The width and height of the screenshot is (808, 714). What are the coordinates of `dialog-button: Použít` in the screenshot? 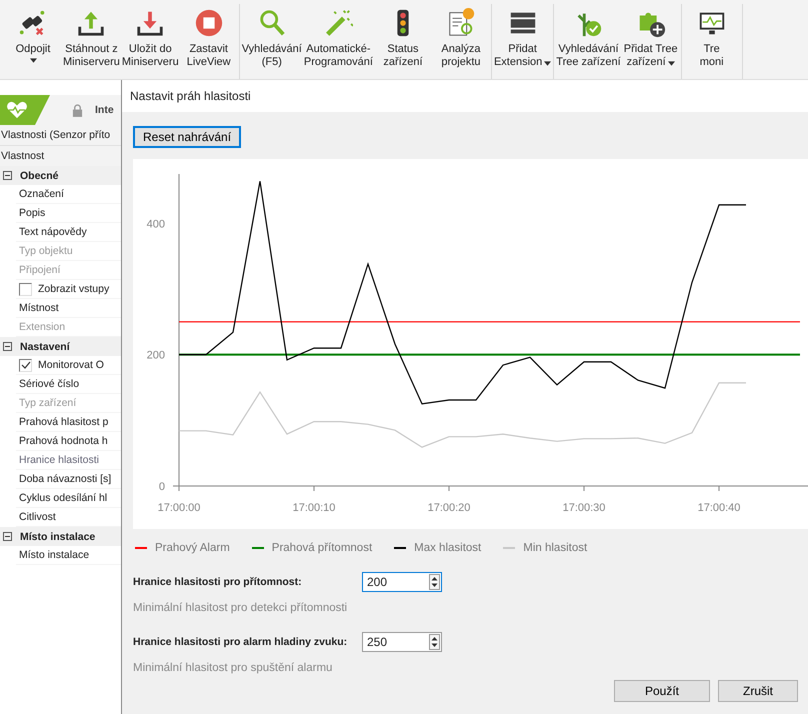 It's located at (662, 691).